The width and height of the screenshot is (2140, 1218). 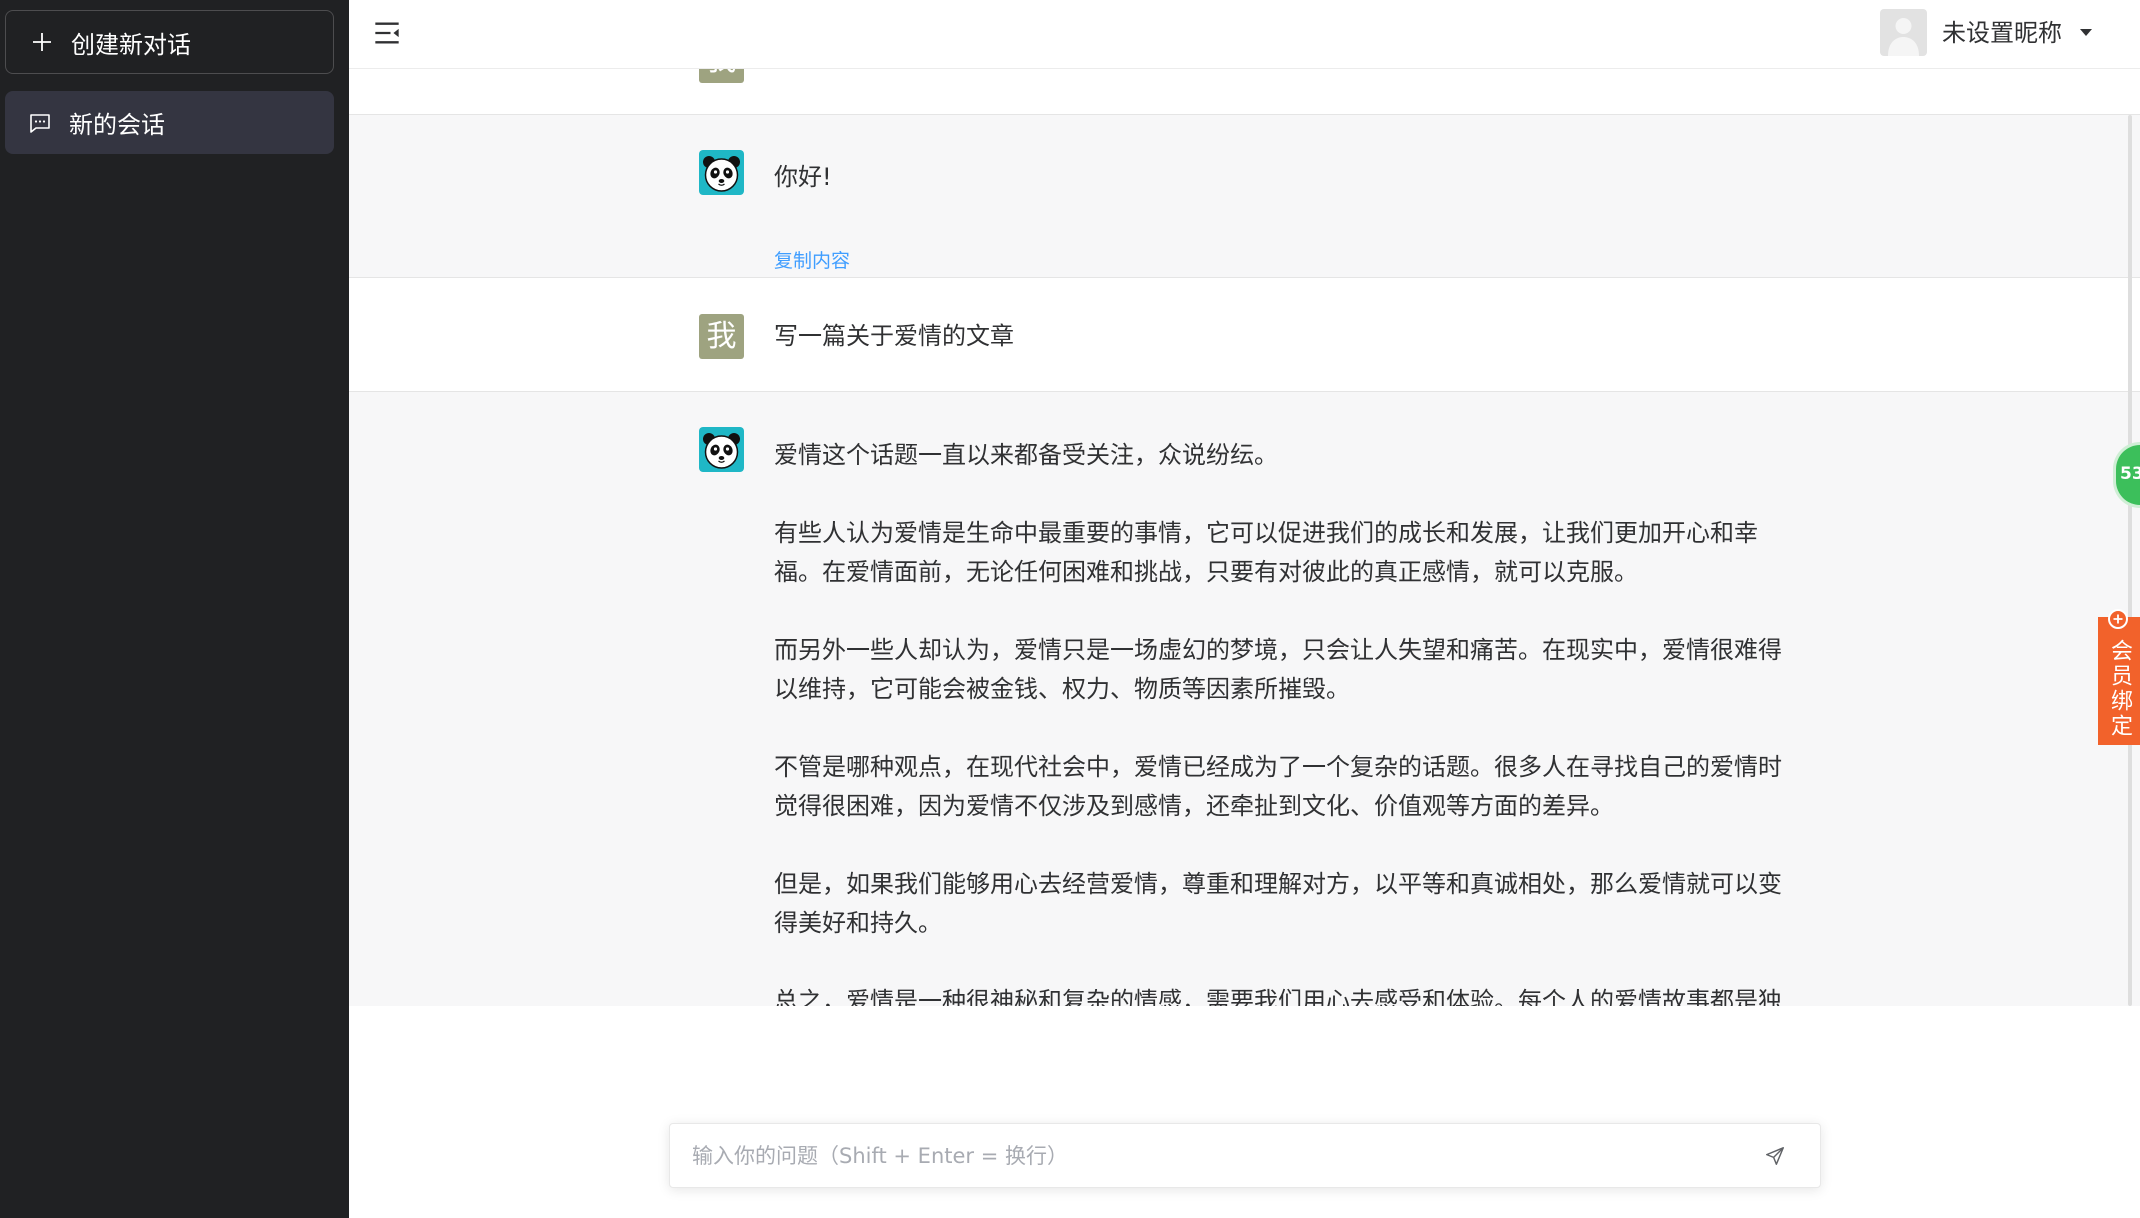 What do you see at coordinates (1026, 455) in the screenshot?
I see `message-paragraph: 爱情这个话题一直以来都备受关注，众说纷纭。` at bounding box center [1026, 455].